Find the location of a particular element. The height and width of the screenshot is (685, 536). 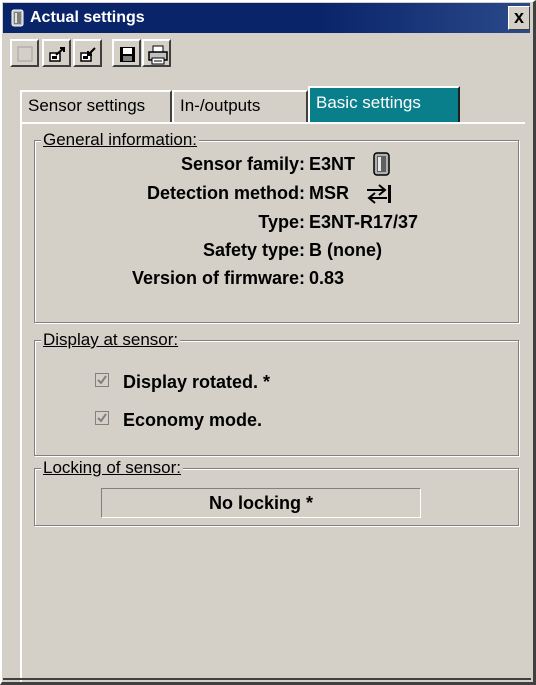

download-icon is located at coordinates (88, 54).